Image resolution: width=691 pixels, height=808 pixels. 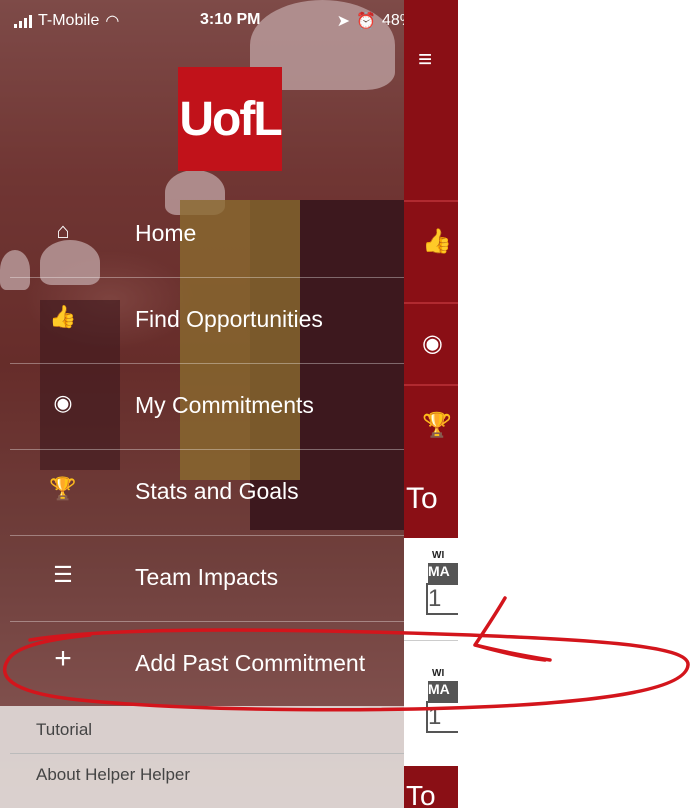 I want to click on bottom-header: To, so click(x=431, y=787).